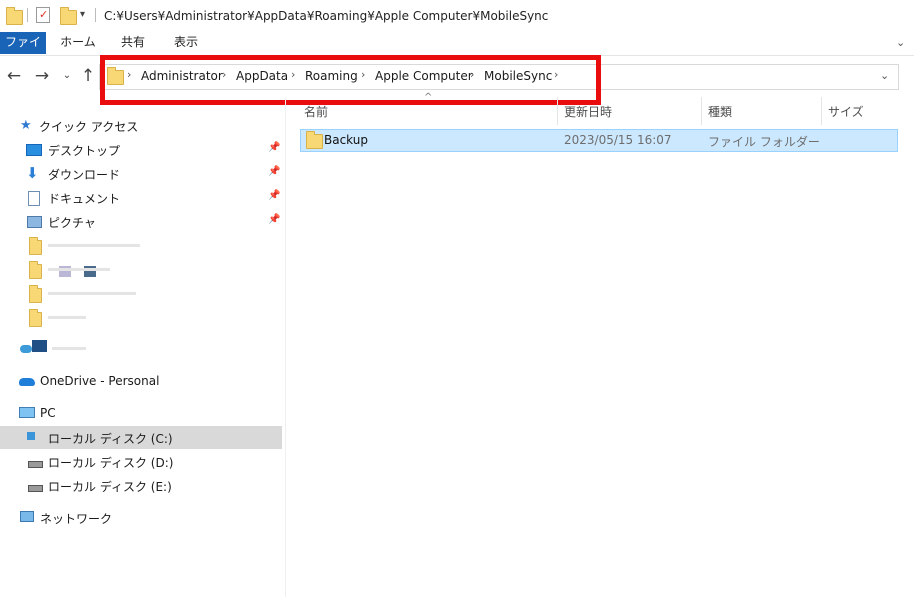 The image size is (914, 597). Describe the element at coordinates (100, 381) in the screenshot. I see `sidebar-item-label: OneDrive - Personal` at that location.